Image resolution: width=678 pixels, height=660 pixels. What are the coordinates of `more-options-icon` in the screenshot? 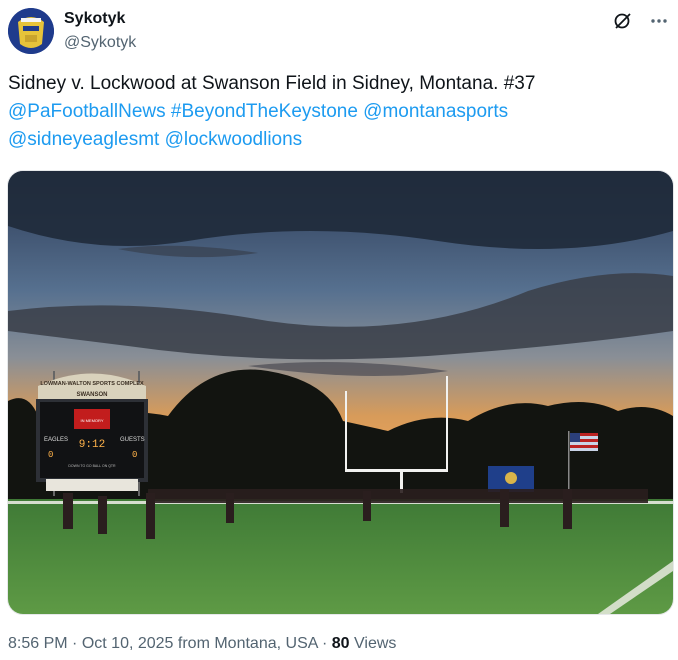 It's located at (659, 21).